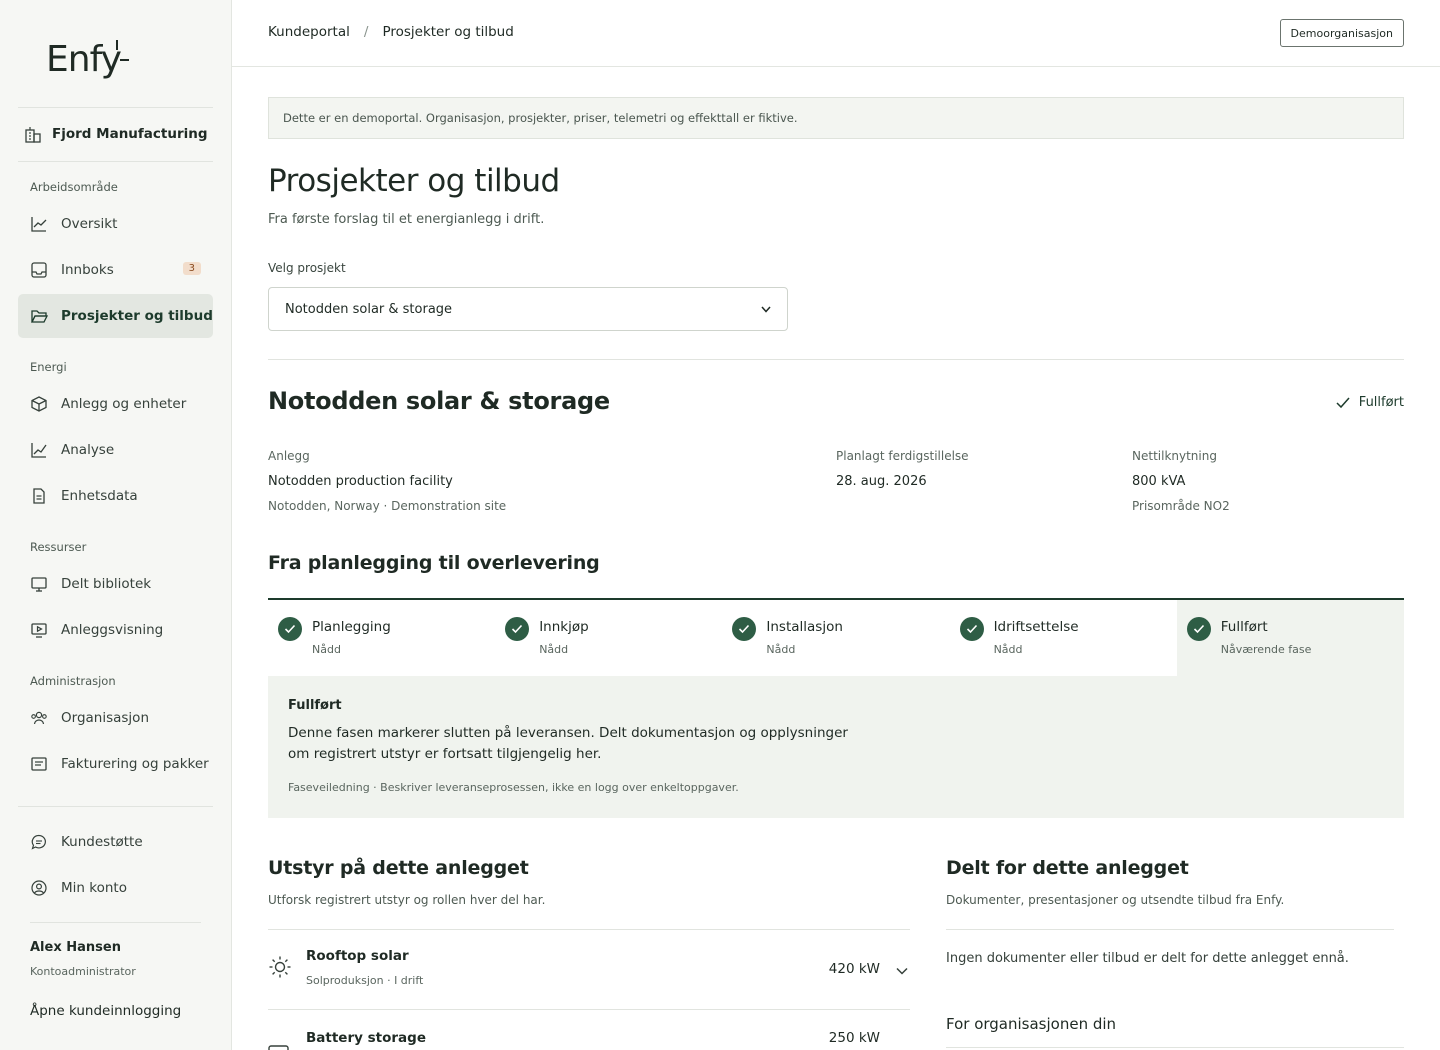 This screenshot has width=1440, height=1050. I want to click on sidebar-item-plants: Anlegg og enheter, so click(115, 404).